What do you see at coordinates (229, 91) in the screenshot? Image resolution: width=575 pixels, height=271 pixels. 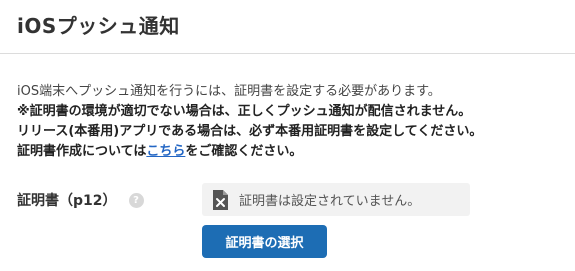 I see `description-line-1: iOS端末へプッシュ通知を行うには、証明書を設定する必要があります。` at bounding box center [229, 91].